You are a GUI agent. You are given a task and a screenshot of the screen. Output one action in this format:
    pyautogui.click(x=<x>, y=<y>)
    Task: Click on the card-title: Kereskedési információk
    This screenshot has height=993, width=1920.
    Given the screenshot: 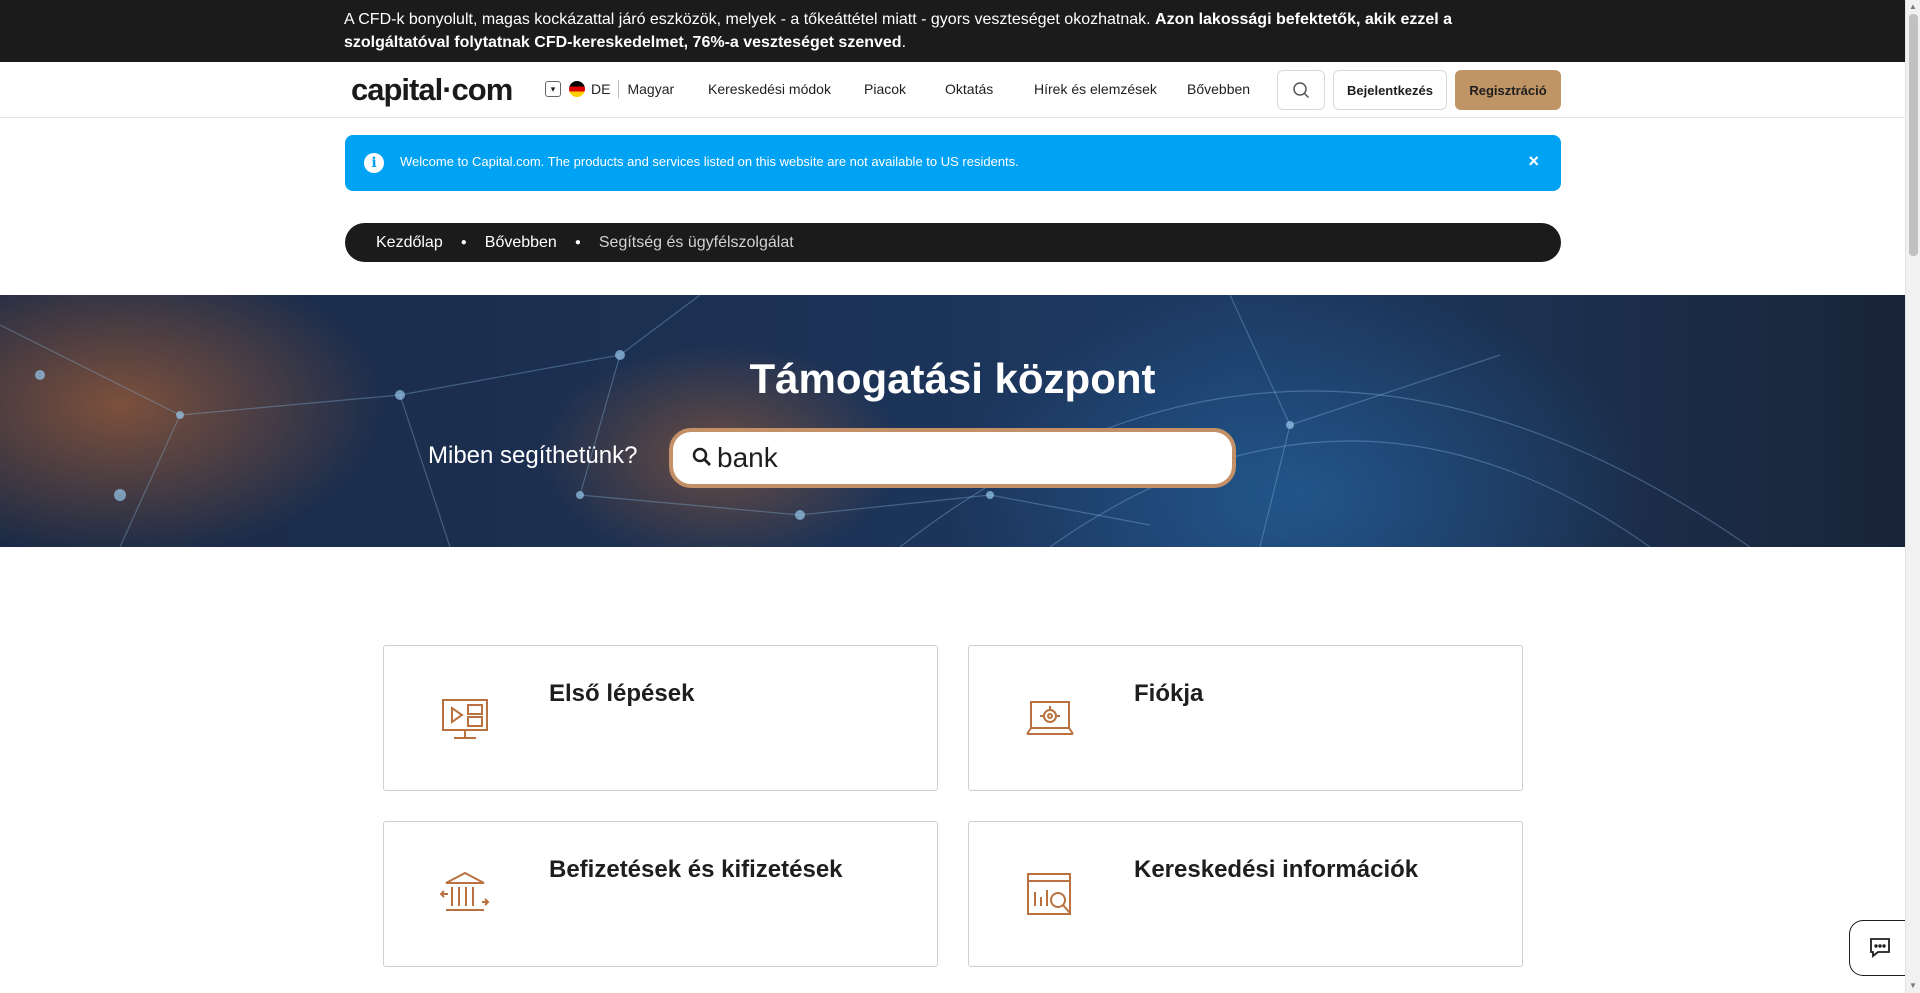 What is the action you would take?
    pyautogui.click(x=1276, y=869)
    